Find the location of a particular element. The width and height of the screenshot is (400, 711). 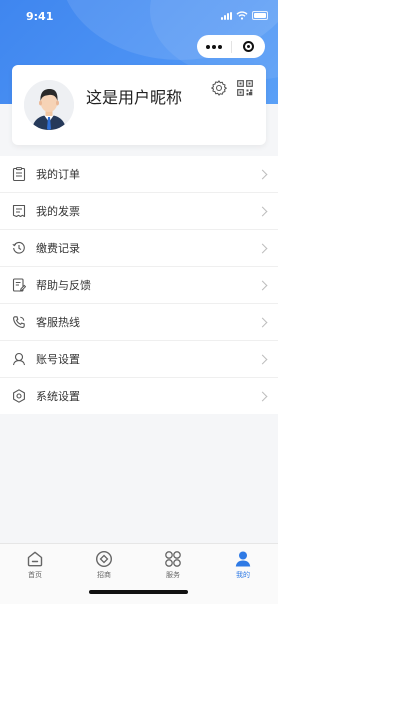

wifi-icon is located at coordinates (242, 15).